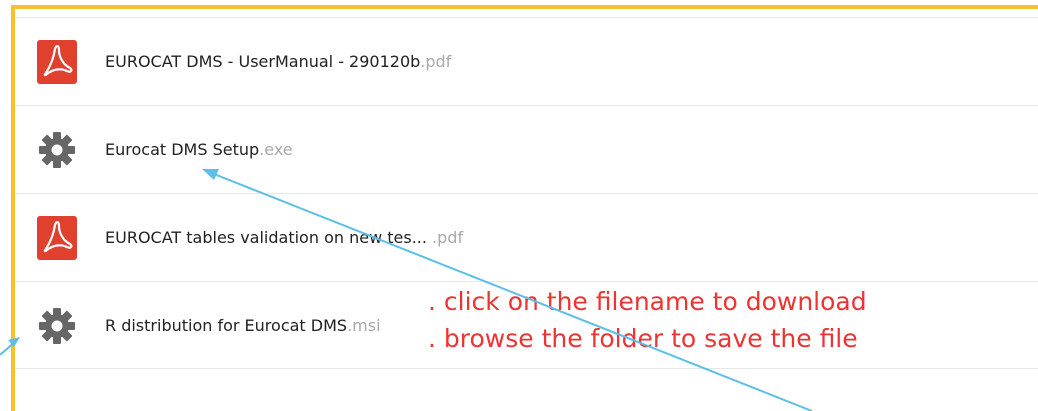  I want to click on file-name-link: Eurocat DMS Setup.exe, so click(199, 150).